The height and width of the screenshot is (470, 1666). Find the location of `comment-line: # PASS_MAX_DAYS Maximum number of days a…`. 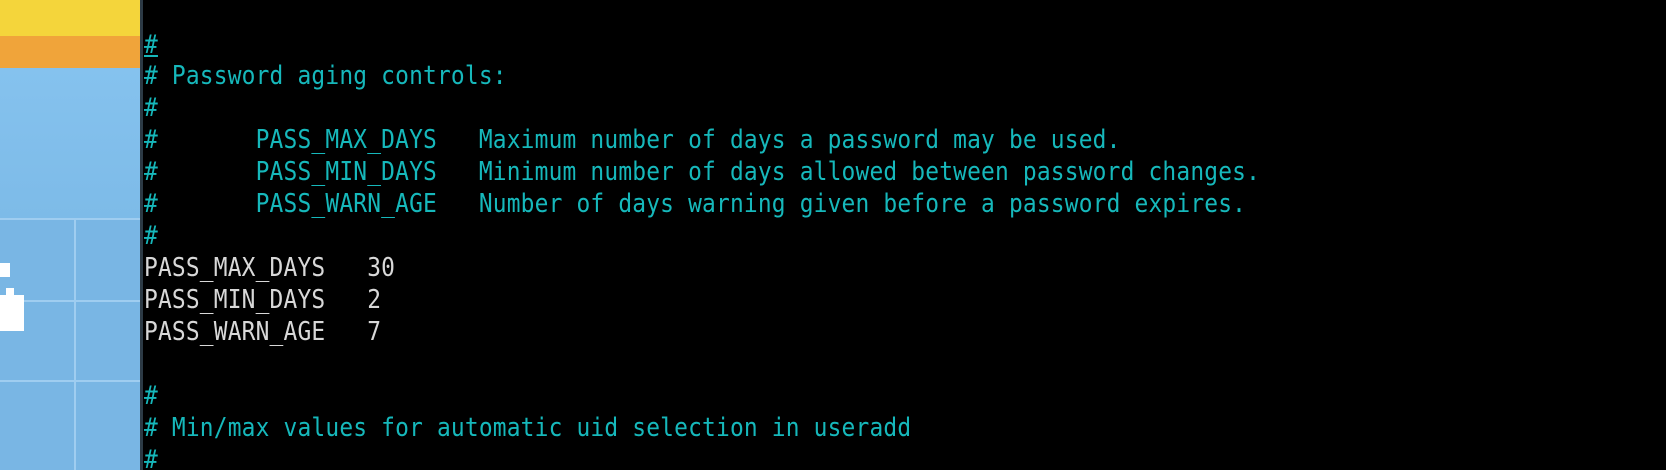

comment-line: # PASS_MAX_DAYS Maximum number of days a… is located at coordinates (632, 140).